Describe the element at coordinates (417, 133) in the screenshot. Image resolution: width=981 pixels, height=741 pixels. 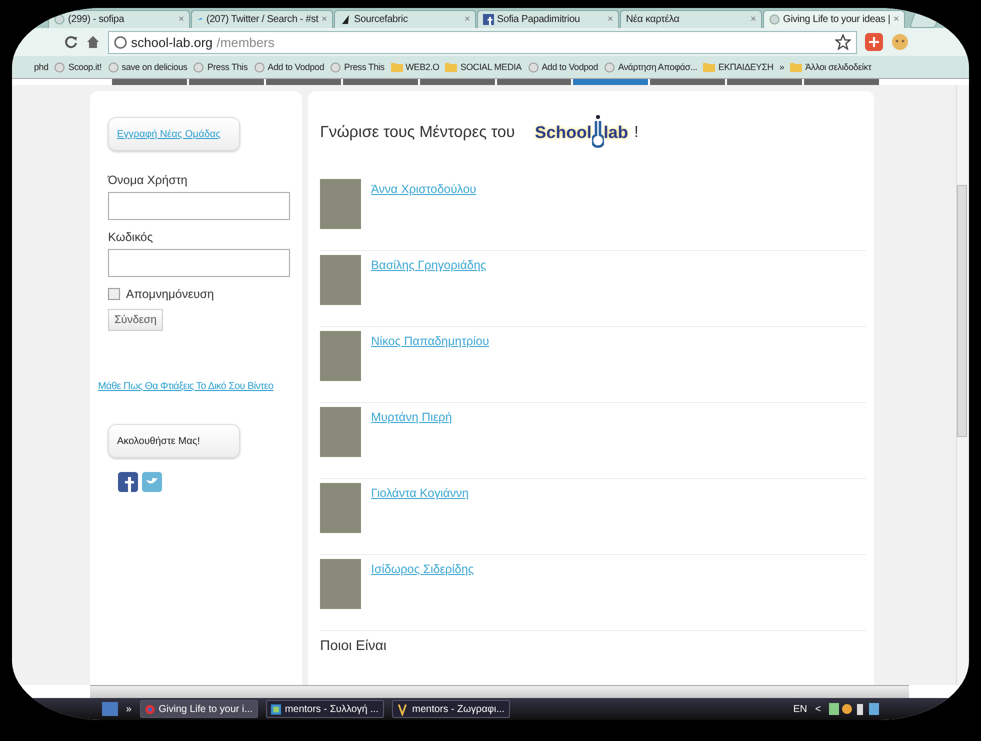
I see `page-heading: Γνώρισε τους Μέντορες του` at that location.